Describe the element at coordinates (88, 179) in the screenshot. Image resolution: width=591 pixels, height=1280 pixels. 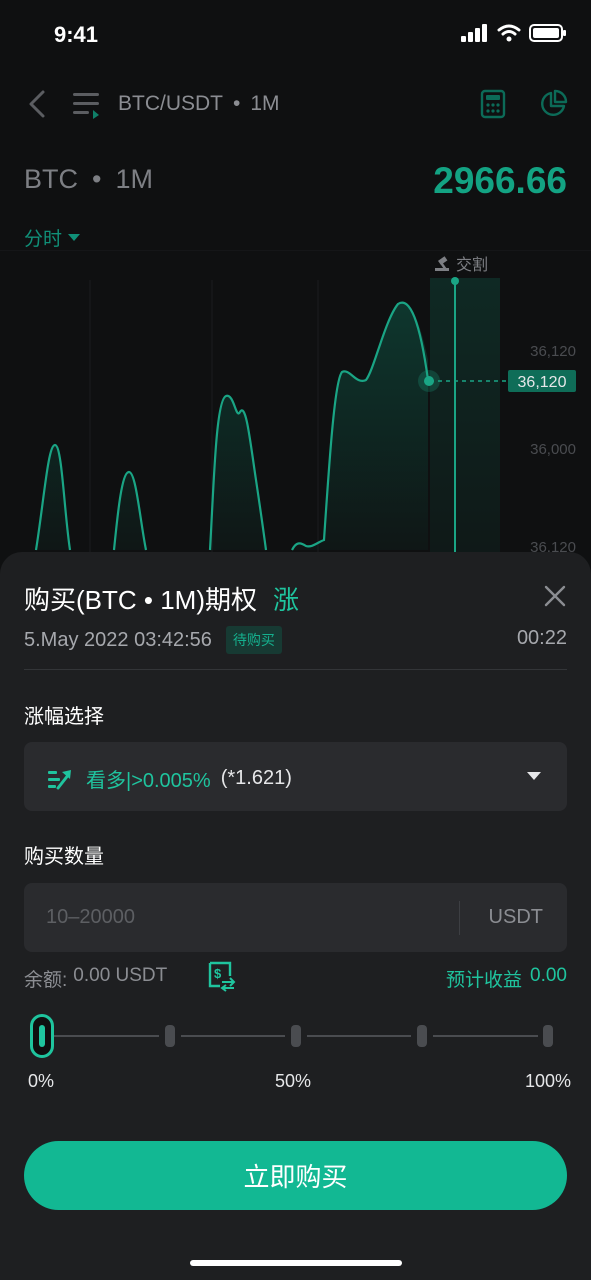
I see `ticker-symbol: BTC • 1M` at that location.